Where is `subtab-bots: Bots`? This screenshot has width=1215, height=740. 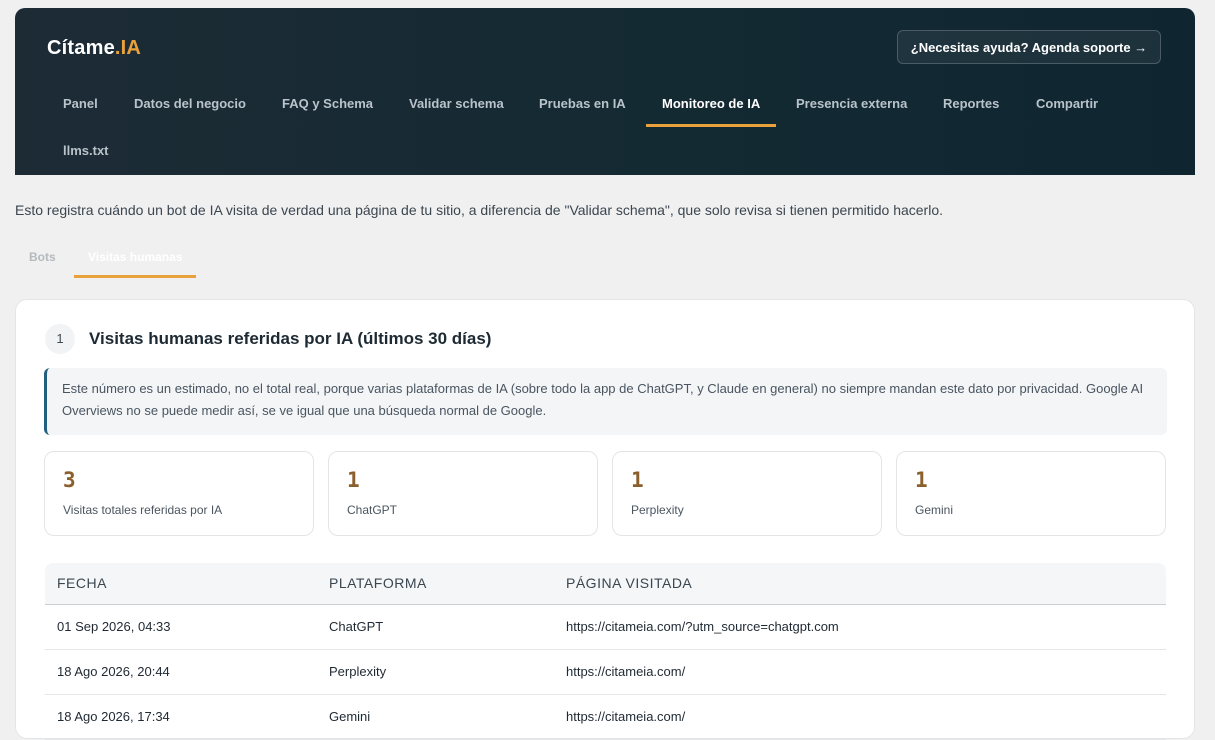 subtab-bots: Bots is located at coordinates (42, 257).